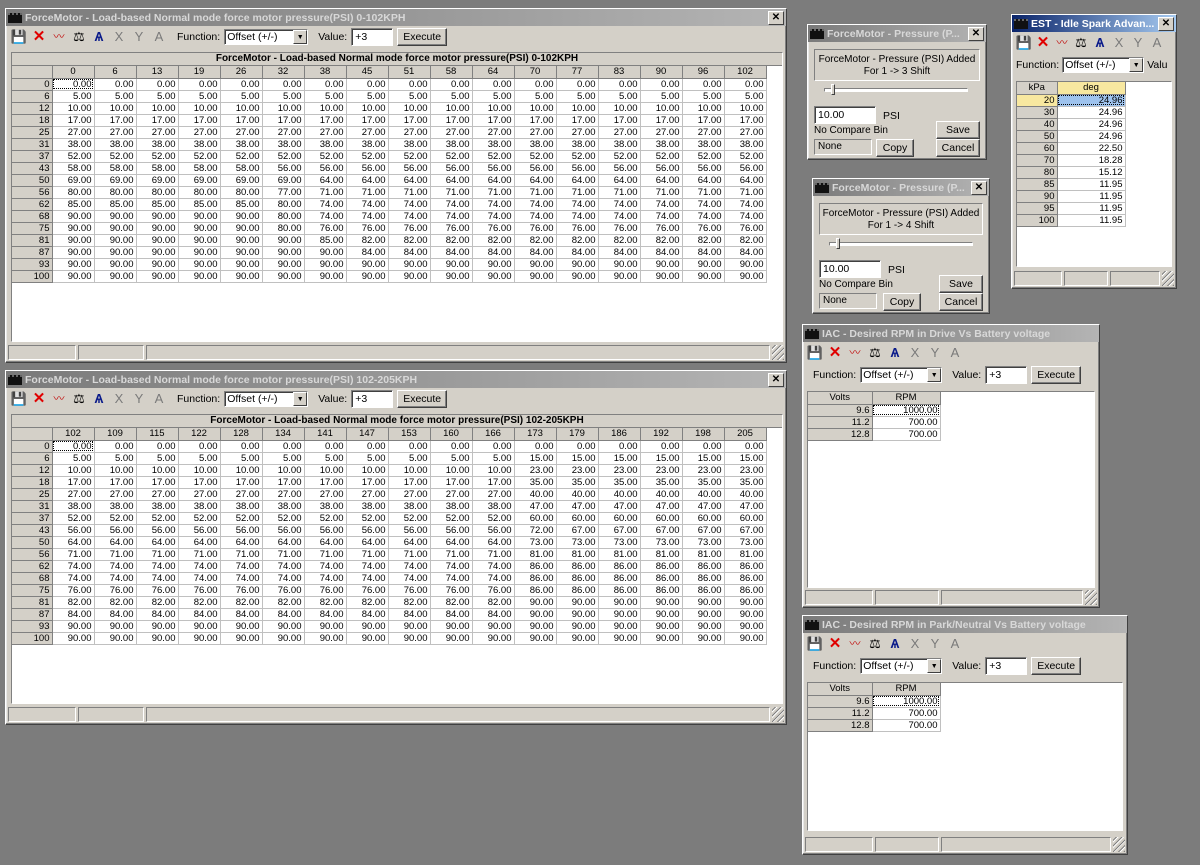  I want to click on table-cell: 80.00, so click(199, 192).